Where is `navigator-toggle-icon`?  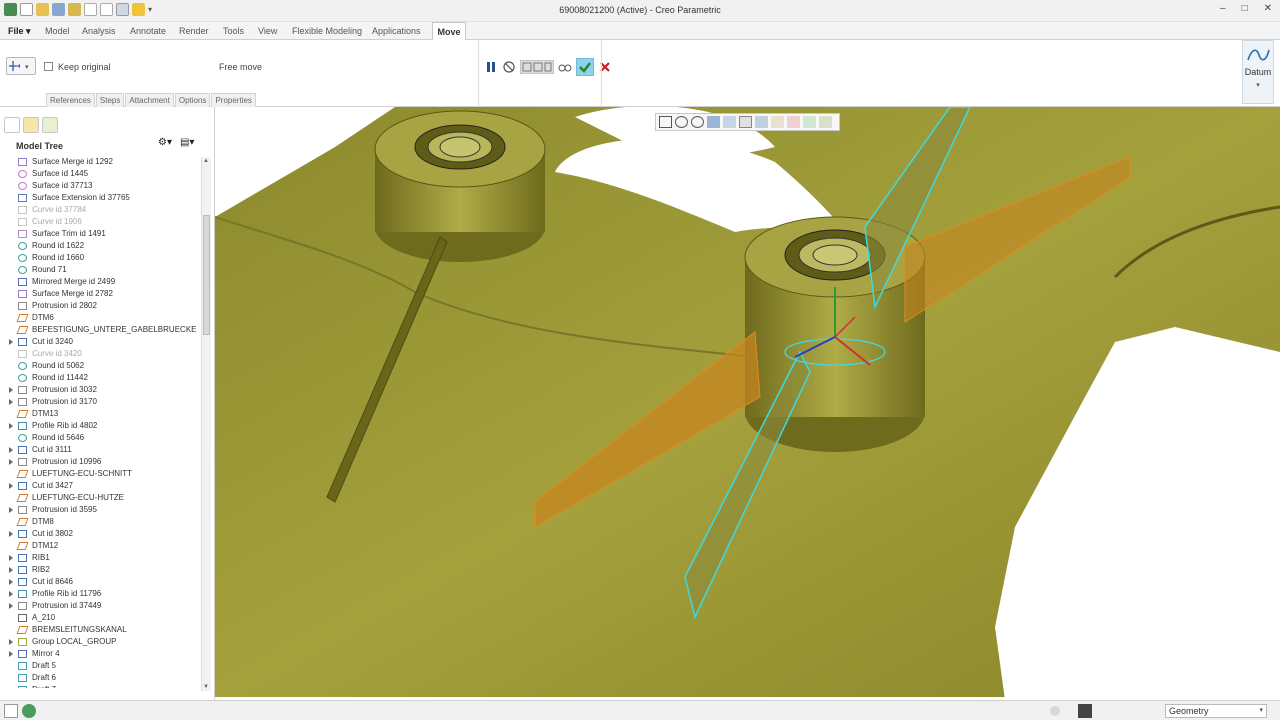 navigator-toggle-icon is located at coordinates (11, 711).